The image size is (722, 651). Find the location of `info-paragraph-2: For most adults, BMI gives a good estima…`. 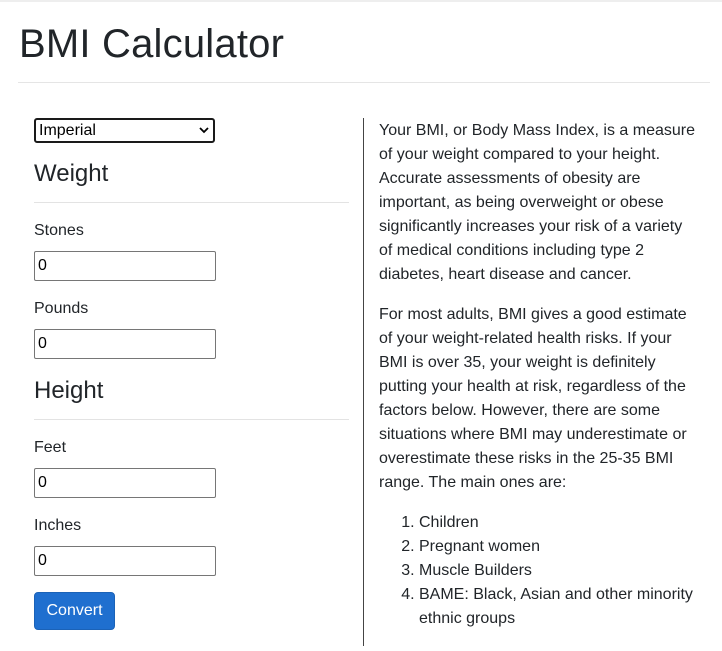

info-paragraph-2: For most adults, BMI gives a good estima… is located at coordinates (533, 398).